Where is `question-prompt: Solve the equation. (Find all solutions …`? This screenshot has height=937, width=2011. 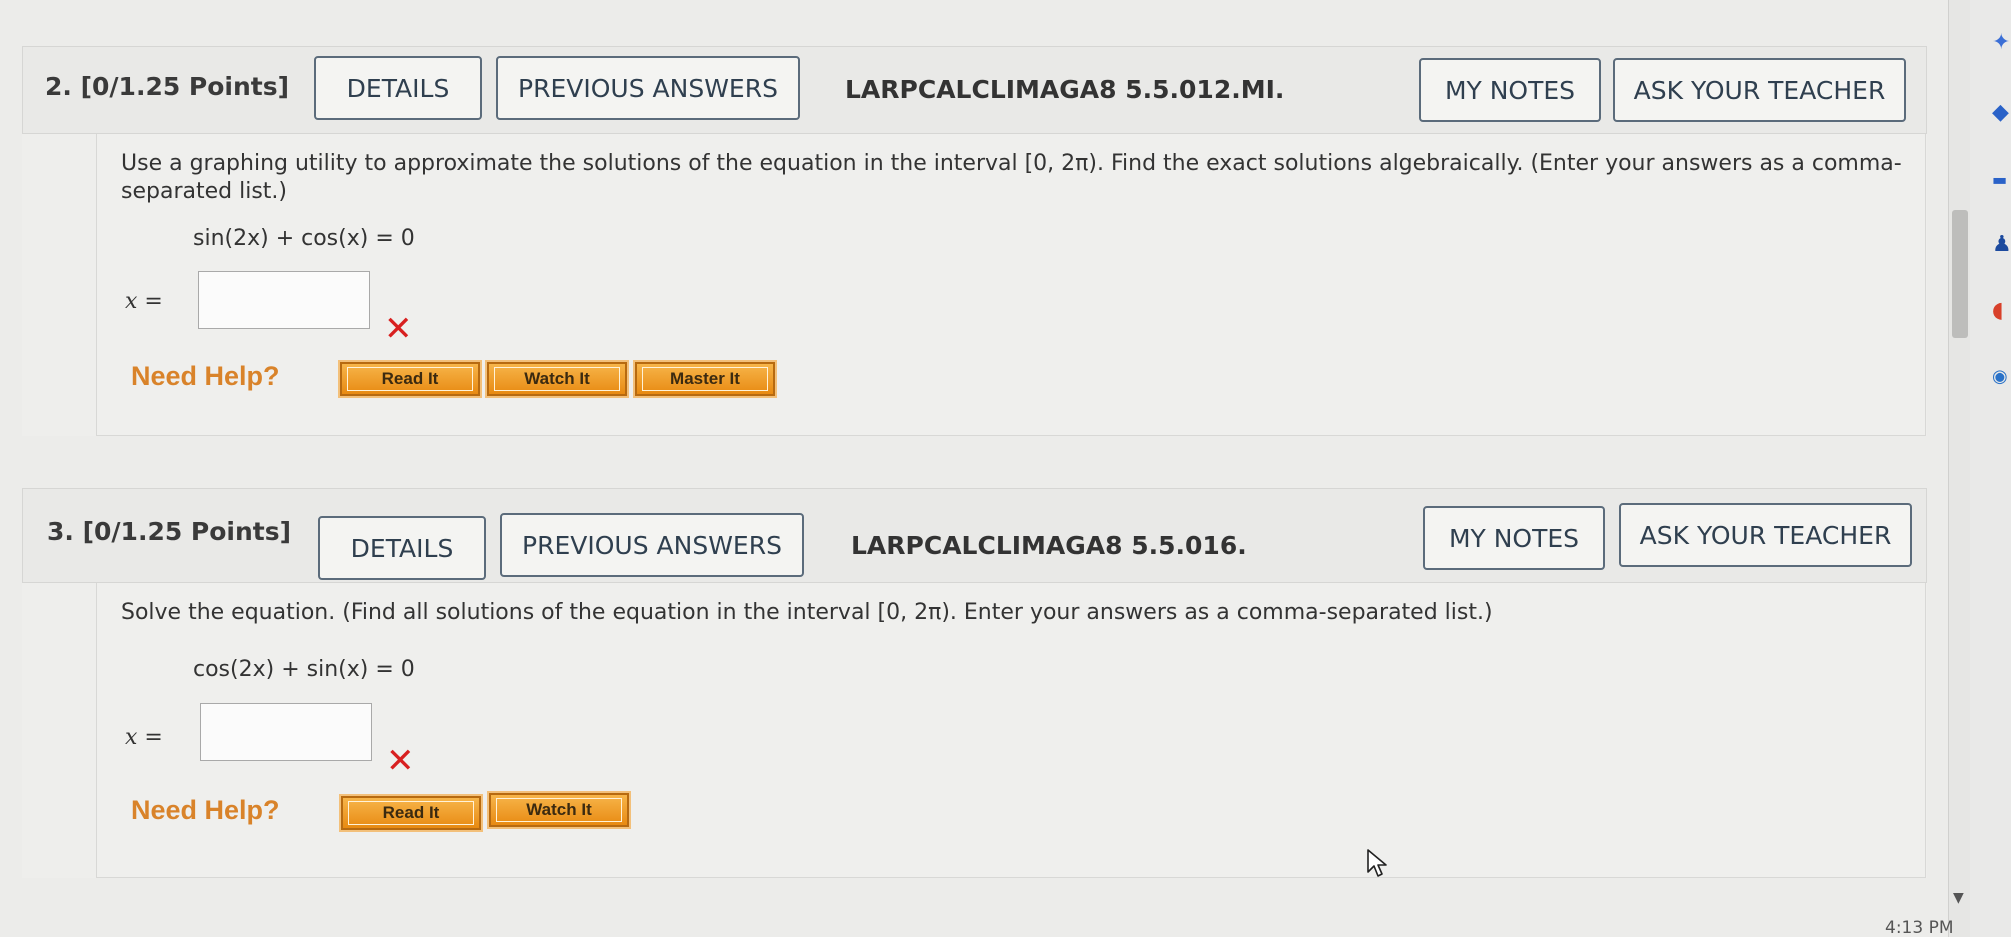
question-prompt: Solve the equation. (Find all solutions … is located at coordinates (807, 612).